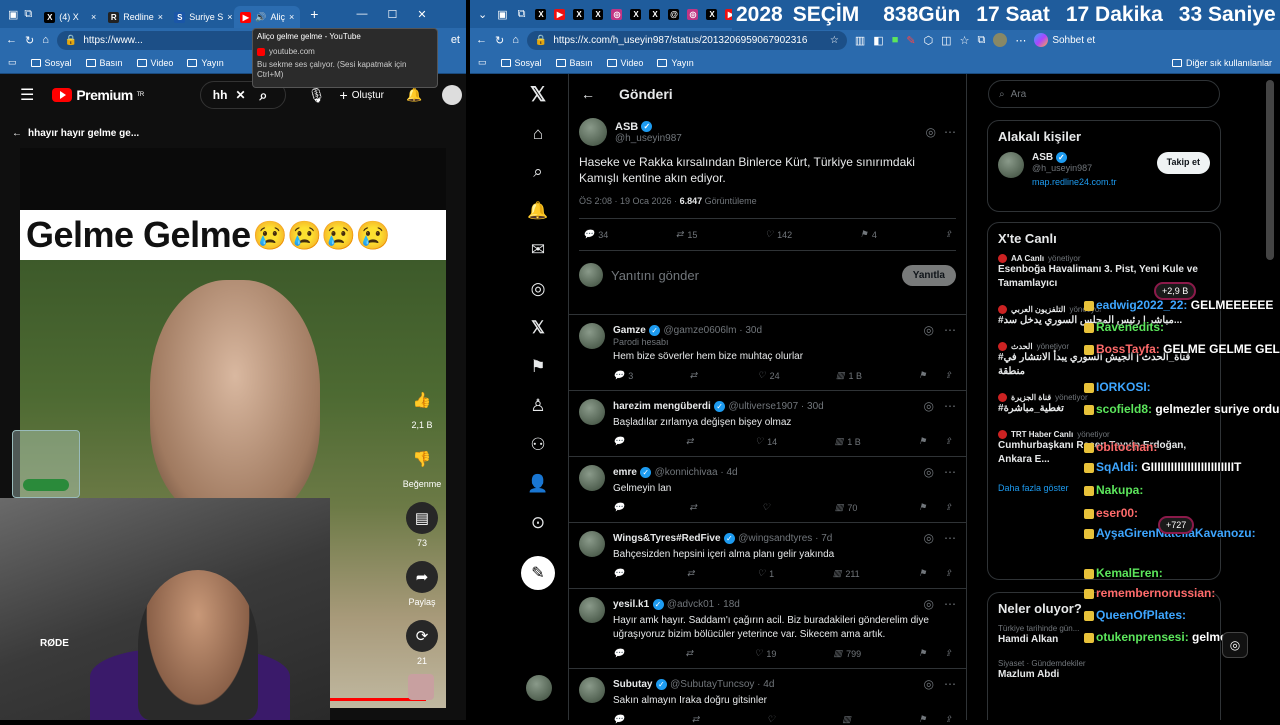 Image resolution: width=1280 pixels, height=725 pixels. I want to click on collections-icon: ⧉, so click(981, 40).